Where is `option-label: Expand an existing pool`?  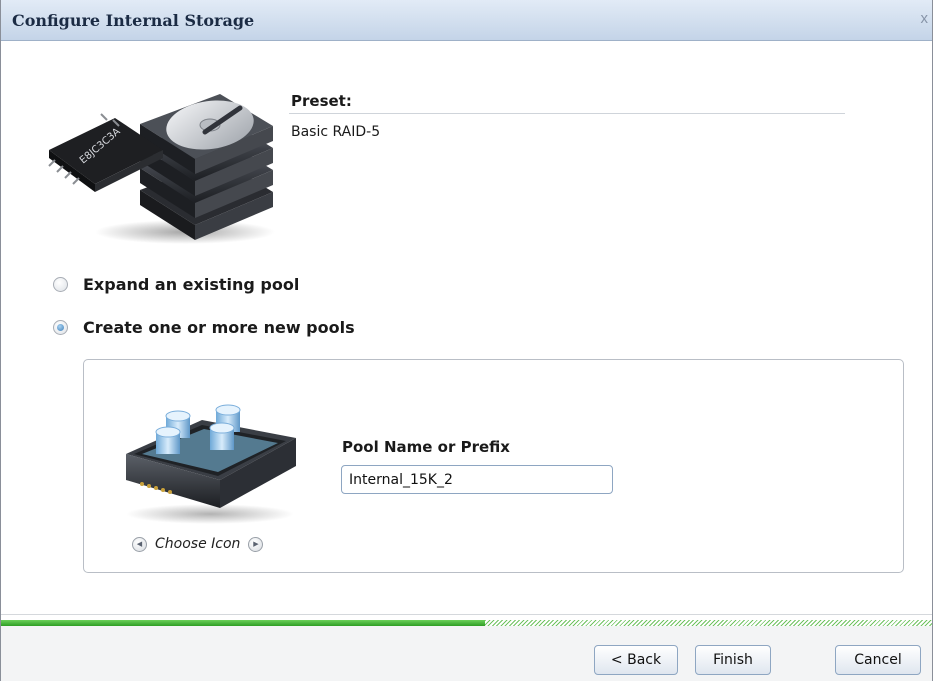
option-label: Expand an existing pool is located at coordinates (191, 284).